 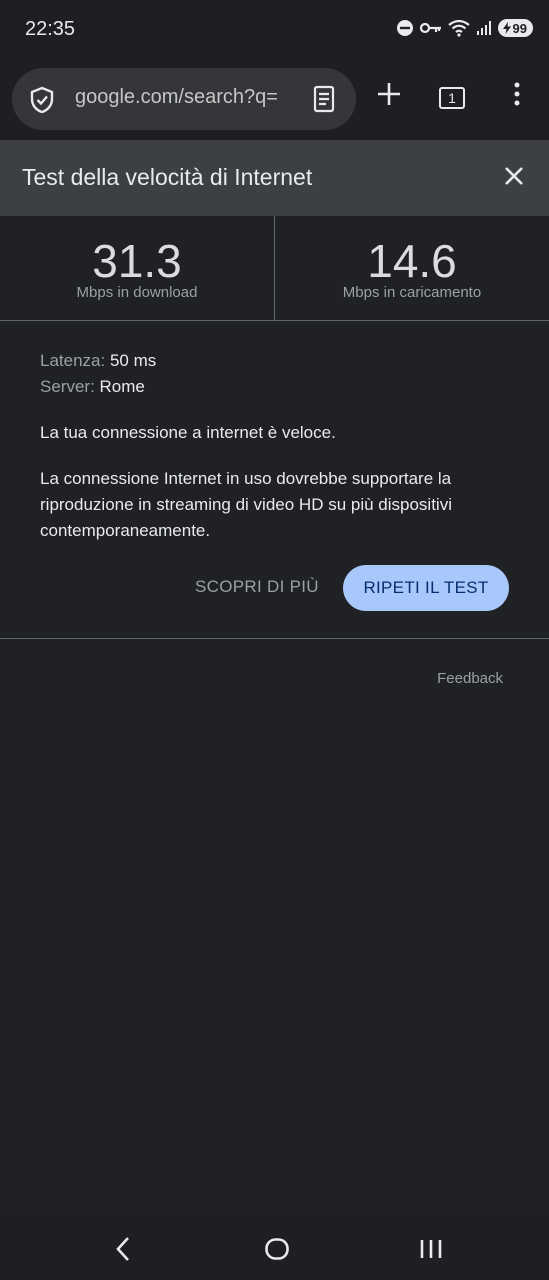 I want to click on speed-test-title: Test della velocità di Internet, so click(x=167, y=177).